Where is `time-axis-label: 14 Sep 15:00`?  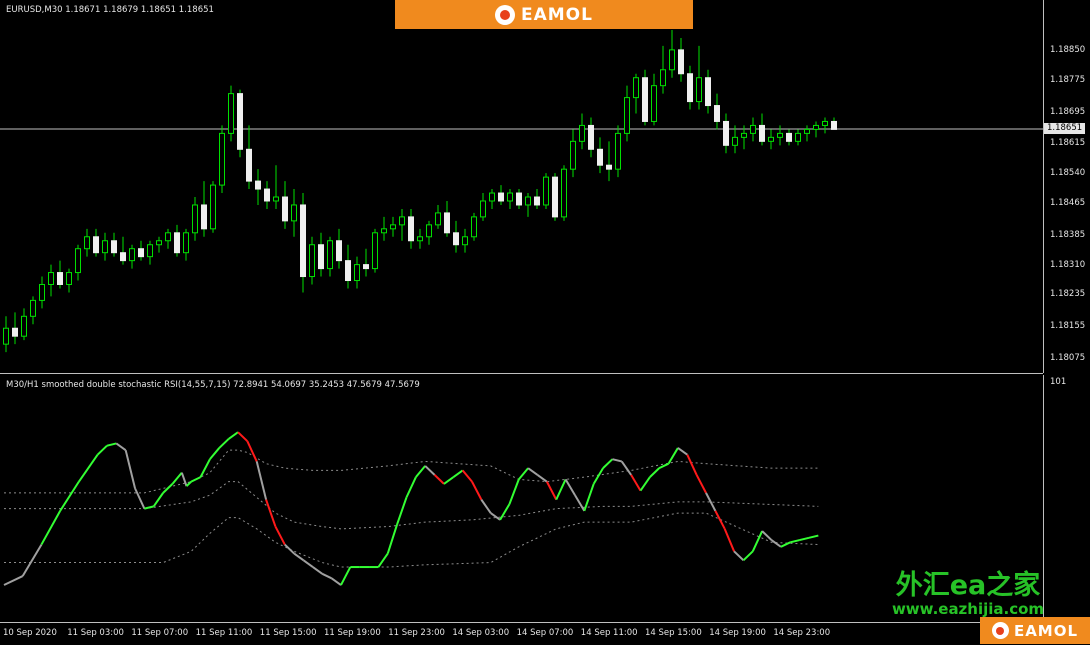 time-axis-label: 14 Sep 15:00 is located at coordinates (673, 633).